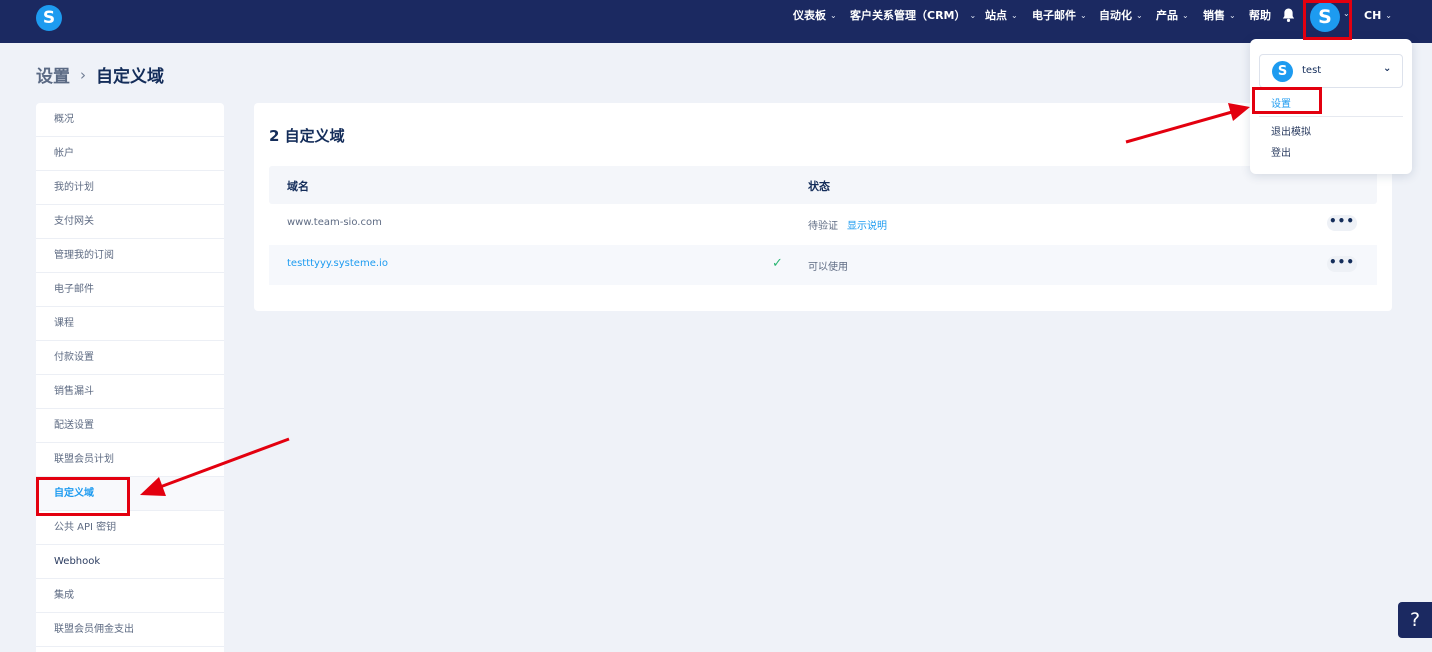  What do you see at coordinates (1282, 71) in the screenshot?
I see `account-avatar: S` at bounding box center [1282, 71].